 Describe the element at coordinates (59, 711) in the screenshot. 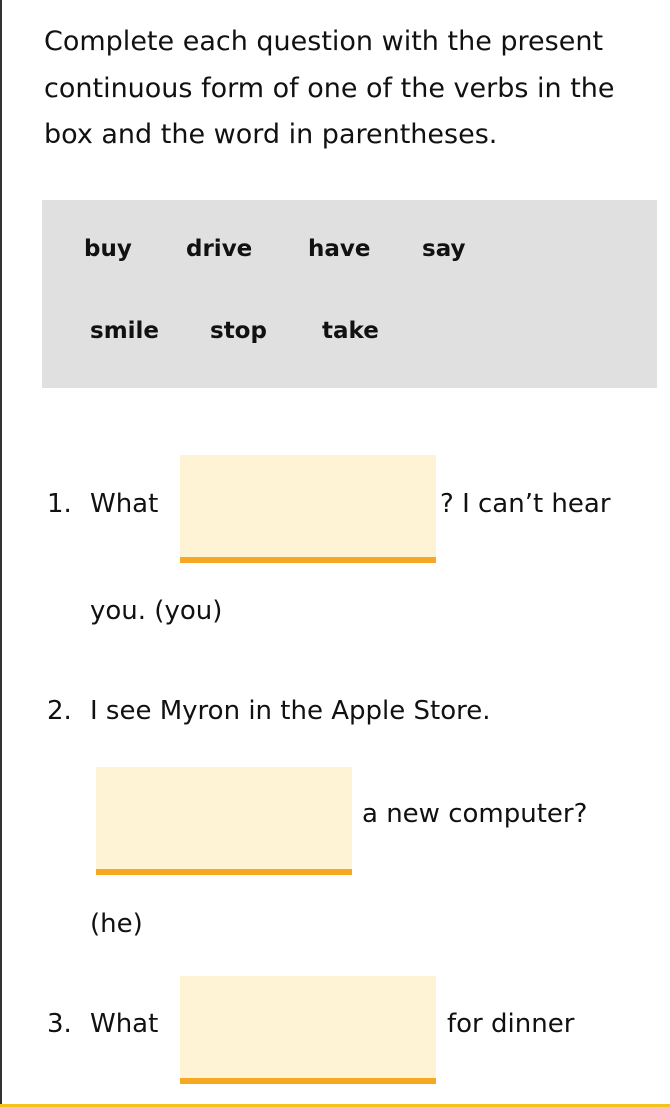

I see `q2-number: 2.` at that location.